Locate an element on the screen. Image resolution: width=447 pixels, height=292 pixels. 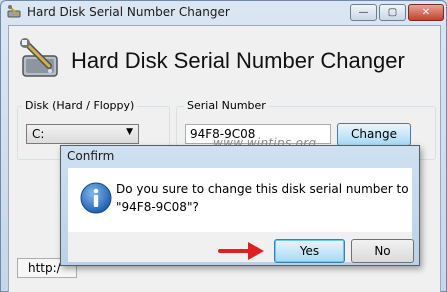
app-heading: Hard Disk Serial Number Changer is located at coordinates (238, 60).